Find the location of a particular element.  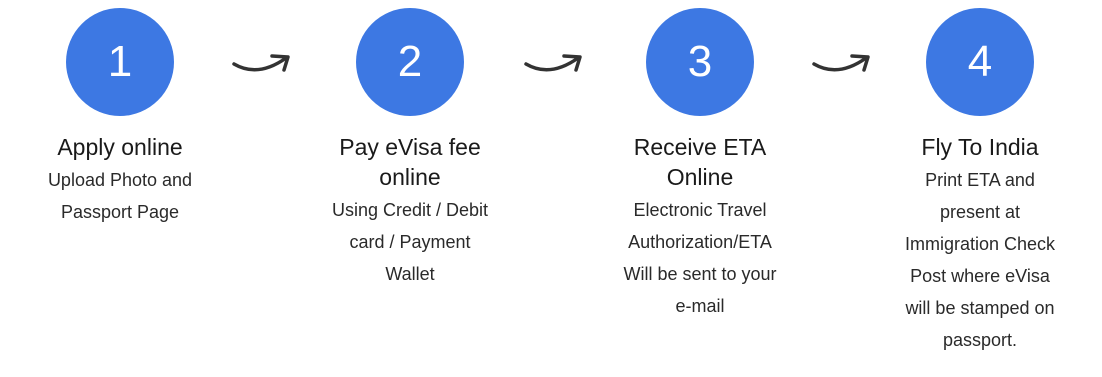

step-4-desc-line: Print ETA and is located at coordinates (980, 180).